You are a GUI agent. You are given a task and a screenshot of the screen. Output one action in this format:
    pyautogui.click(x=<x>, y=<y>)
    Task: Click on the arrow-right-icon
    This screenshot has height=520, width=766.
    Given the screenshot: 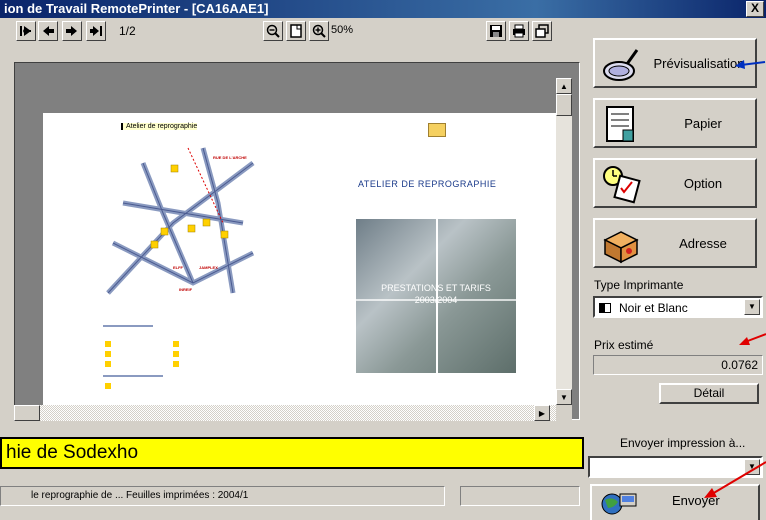 What is the action you would take?
    pyautogui.click(x=71, y=31)
    